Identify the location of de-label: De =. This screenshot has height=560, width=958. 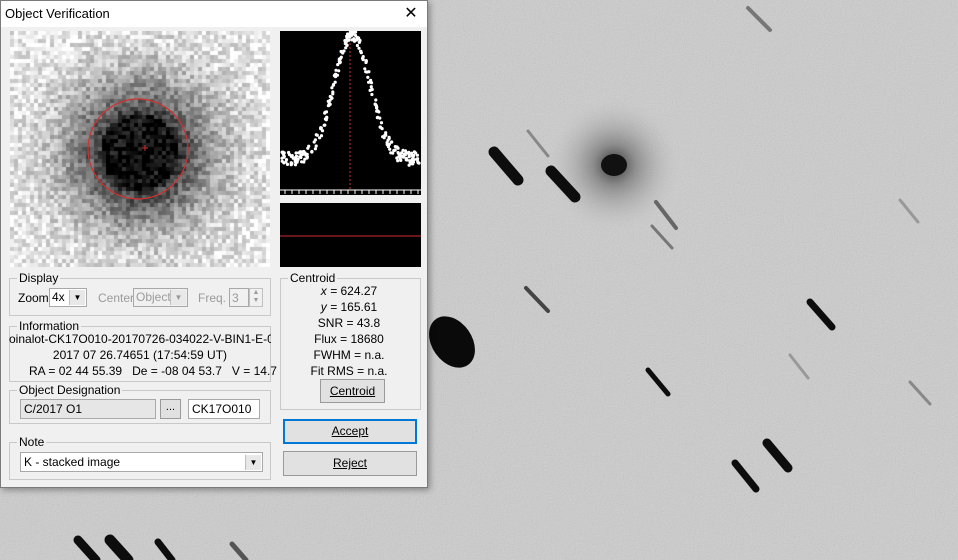
(145, 371).